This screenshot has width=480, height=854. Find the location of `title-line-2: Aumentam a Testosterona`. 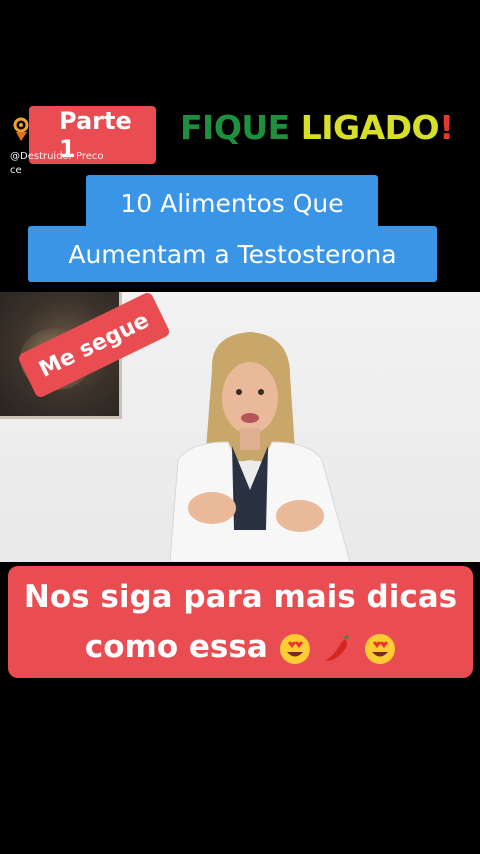

title-line-2: Aumentam a Testosterona is located at coordinates (232, 254).